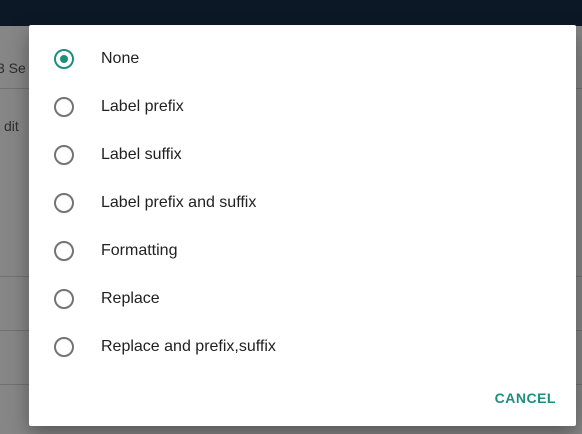 The image size is (582, 434). What do you see at coordinates (142, 106) in the screenshot?
I see `option-label: Label prefix` at bounding box center [142, 106].